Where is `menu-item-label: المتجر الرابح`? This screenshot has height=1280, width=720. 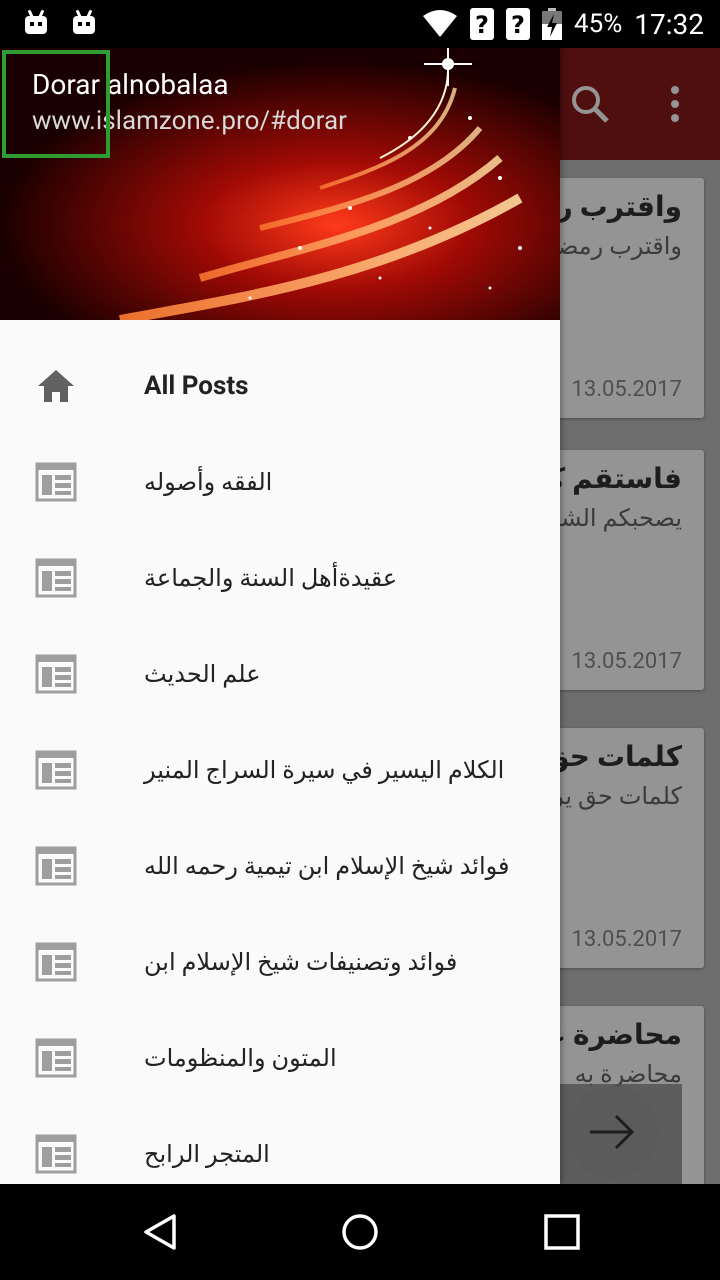 menu-item-label: المتجر الرابح is located at coordinates (207, 1154).